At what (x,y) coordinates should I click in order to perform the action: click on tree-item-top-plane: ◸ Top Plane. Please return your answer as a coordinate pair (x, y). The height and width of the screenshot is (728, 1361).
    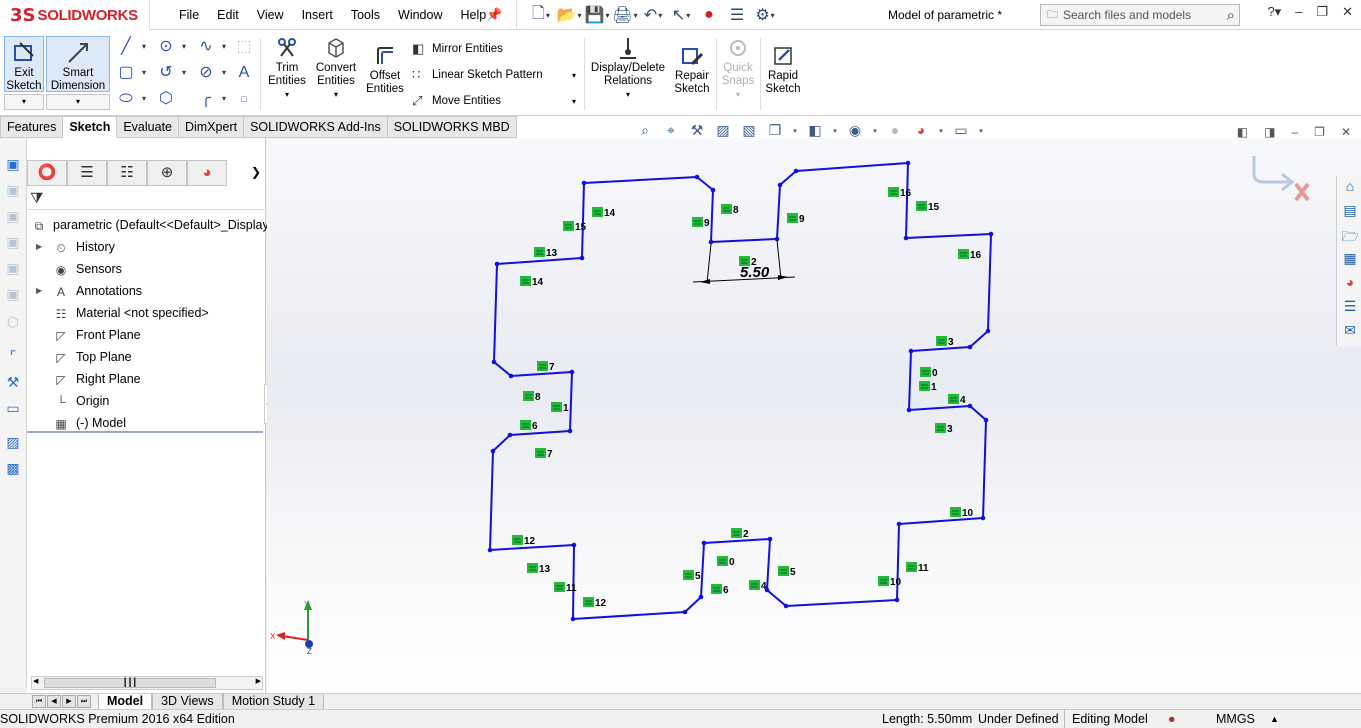
    Looking at the image, I should click on (146, 357).